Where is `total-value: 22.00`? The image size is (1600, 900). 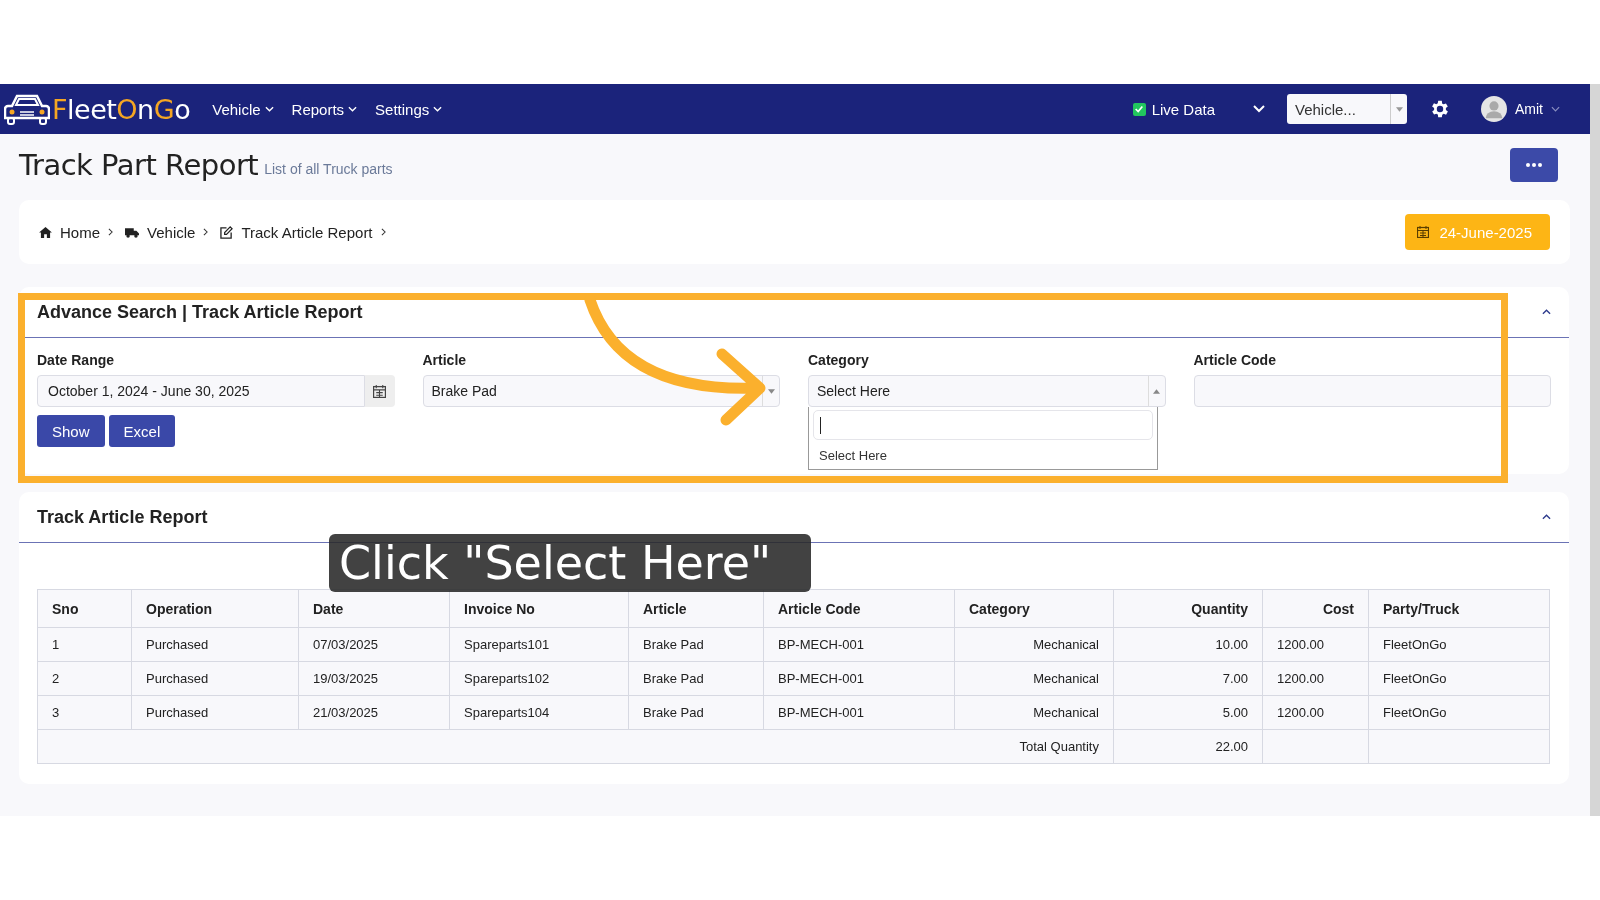 total-value: 22.00 is located at coordinates (1188, 746).